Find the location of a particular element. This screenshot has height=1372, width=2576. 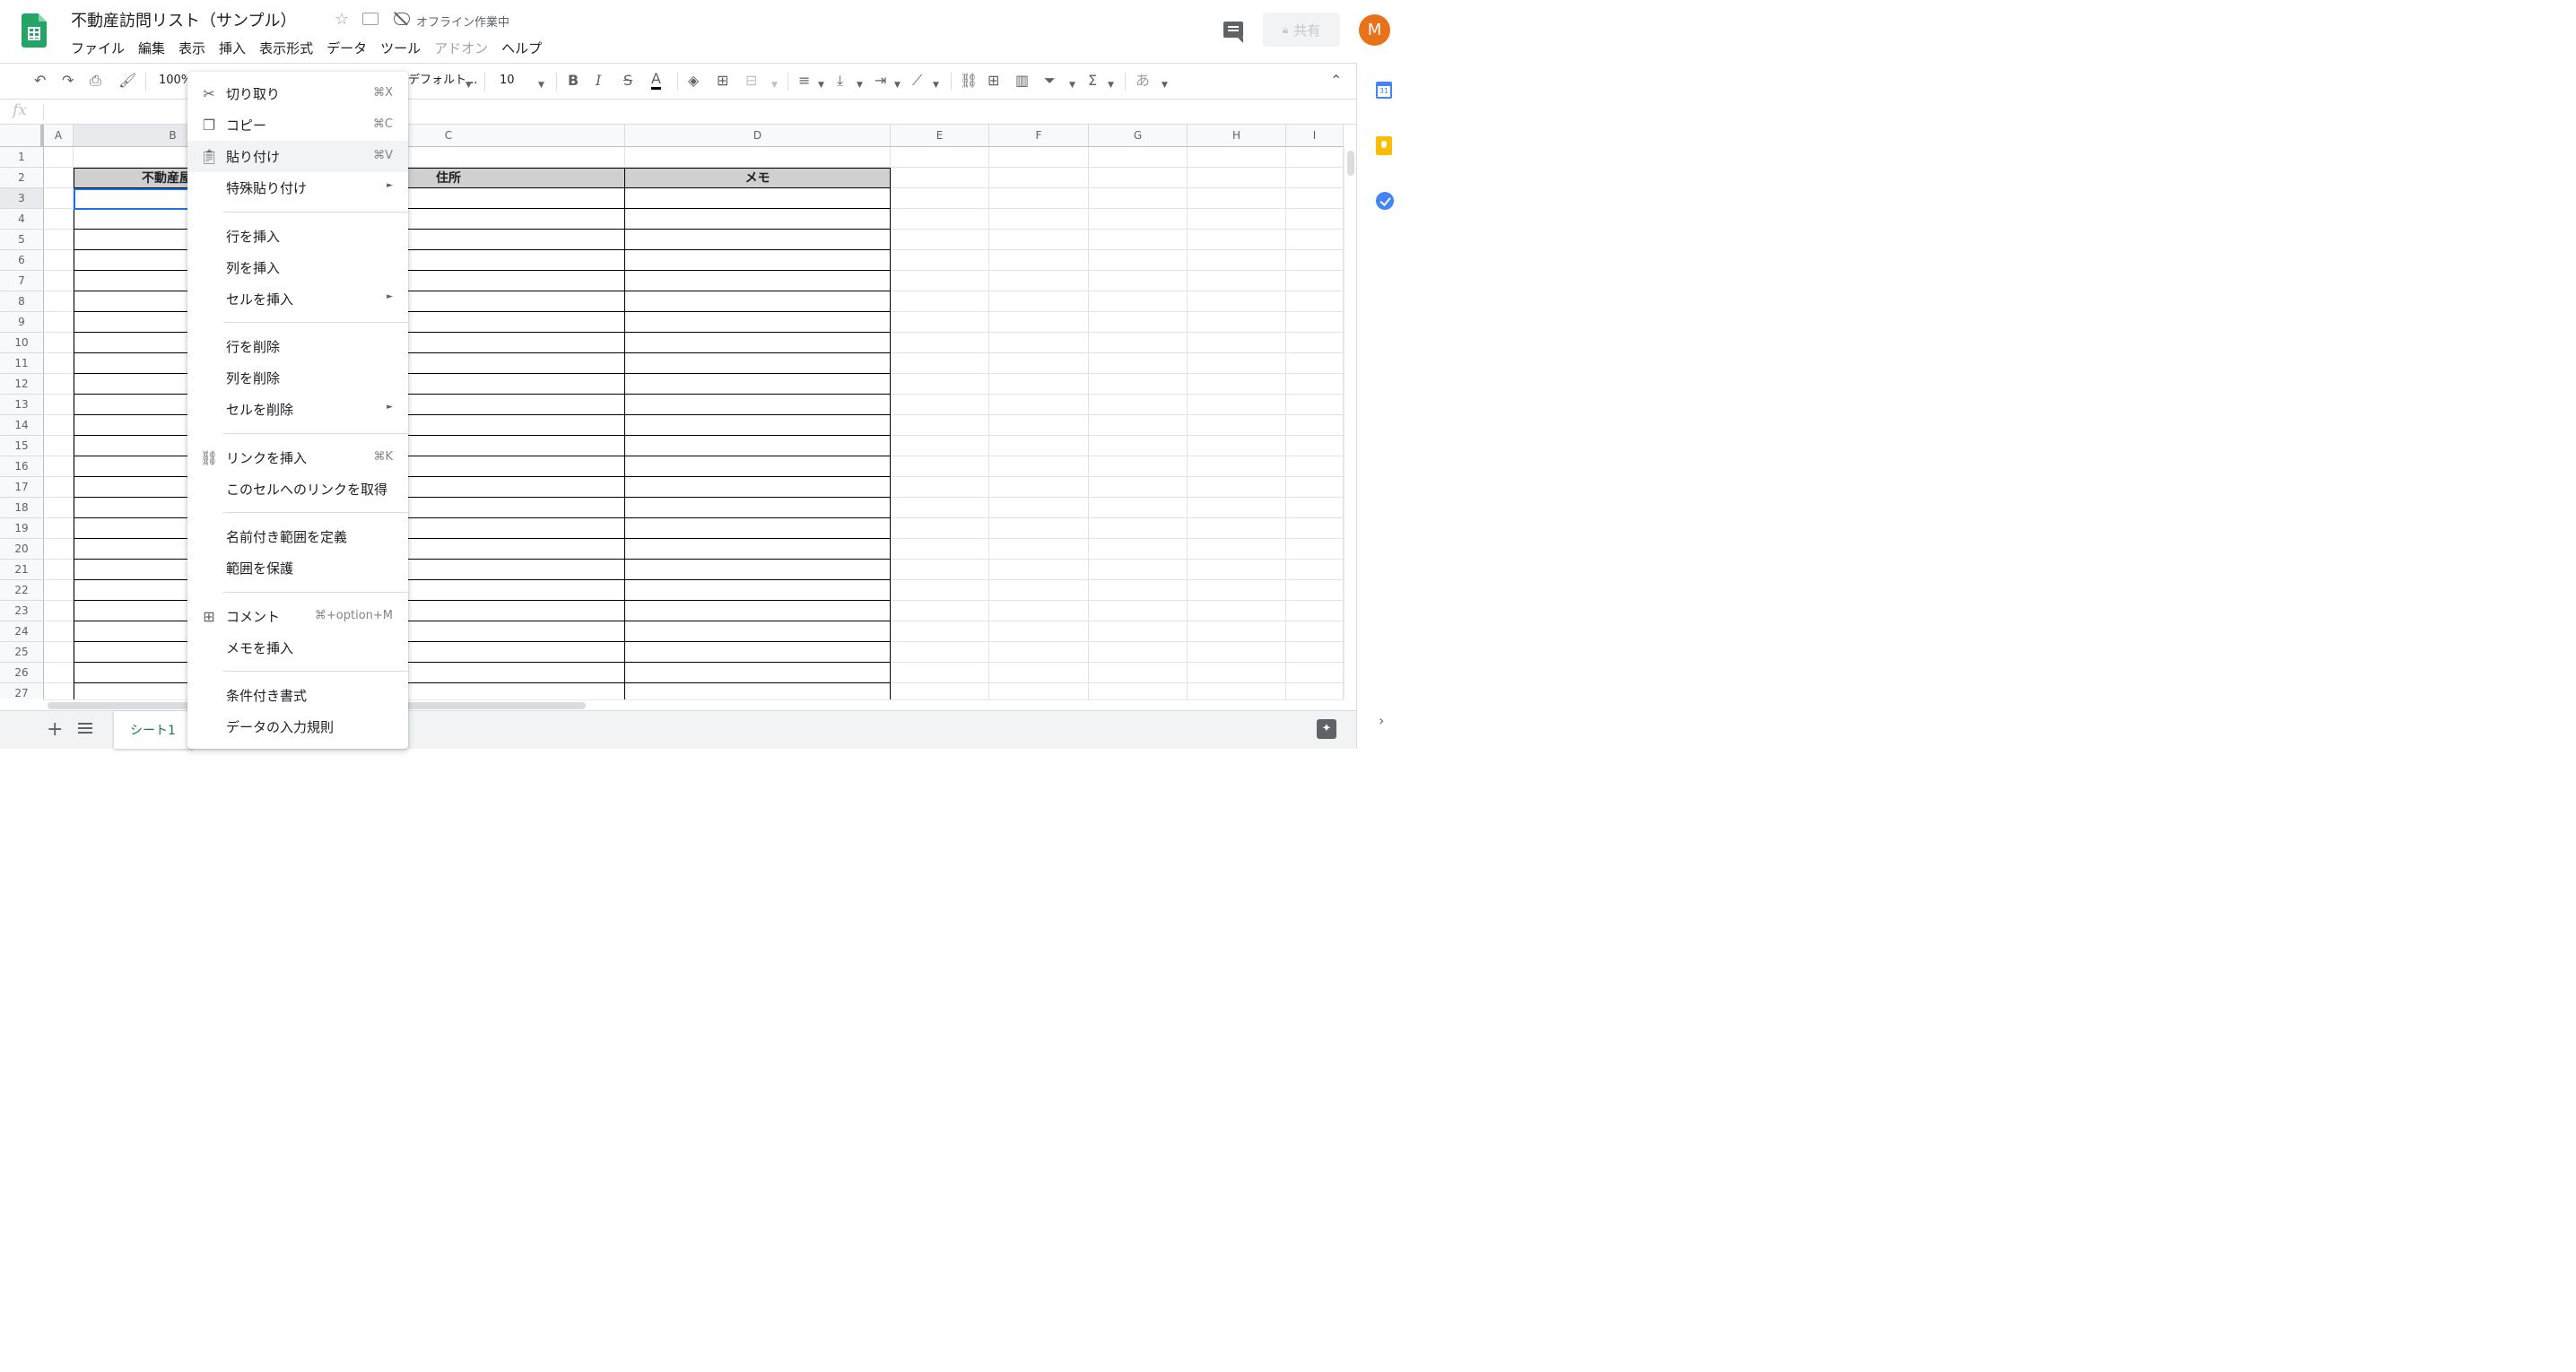

row-header: 7 is located at coordinates (22, 281).